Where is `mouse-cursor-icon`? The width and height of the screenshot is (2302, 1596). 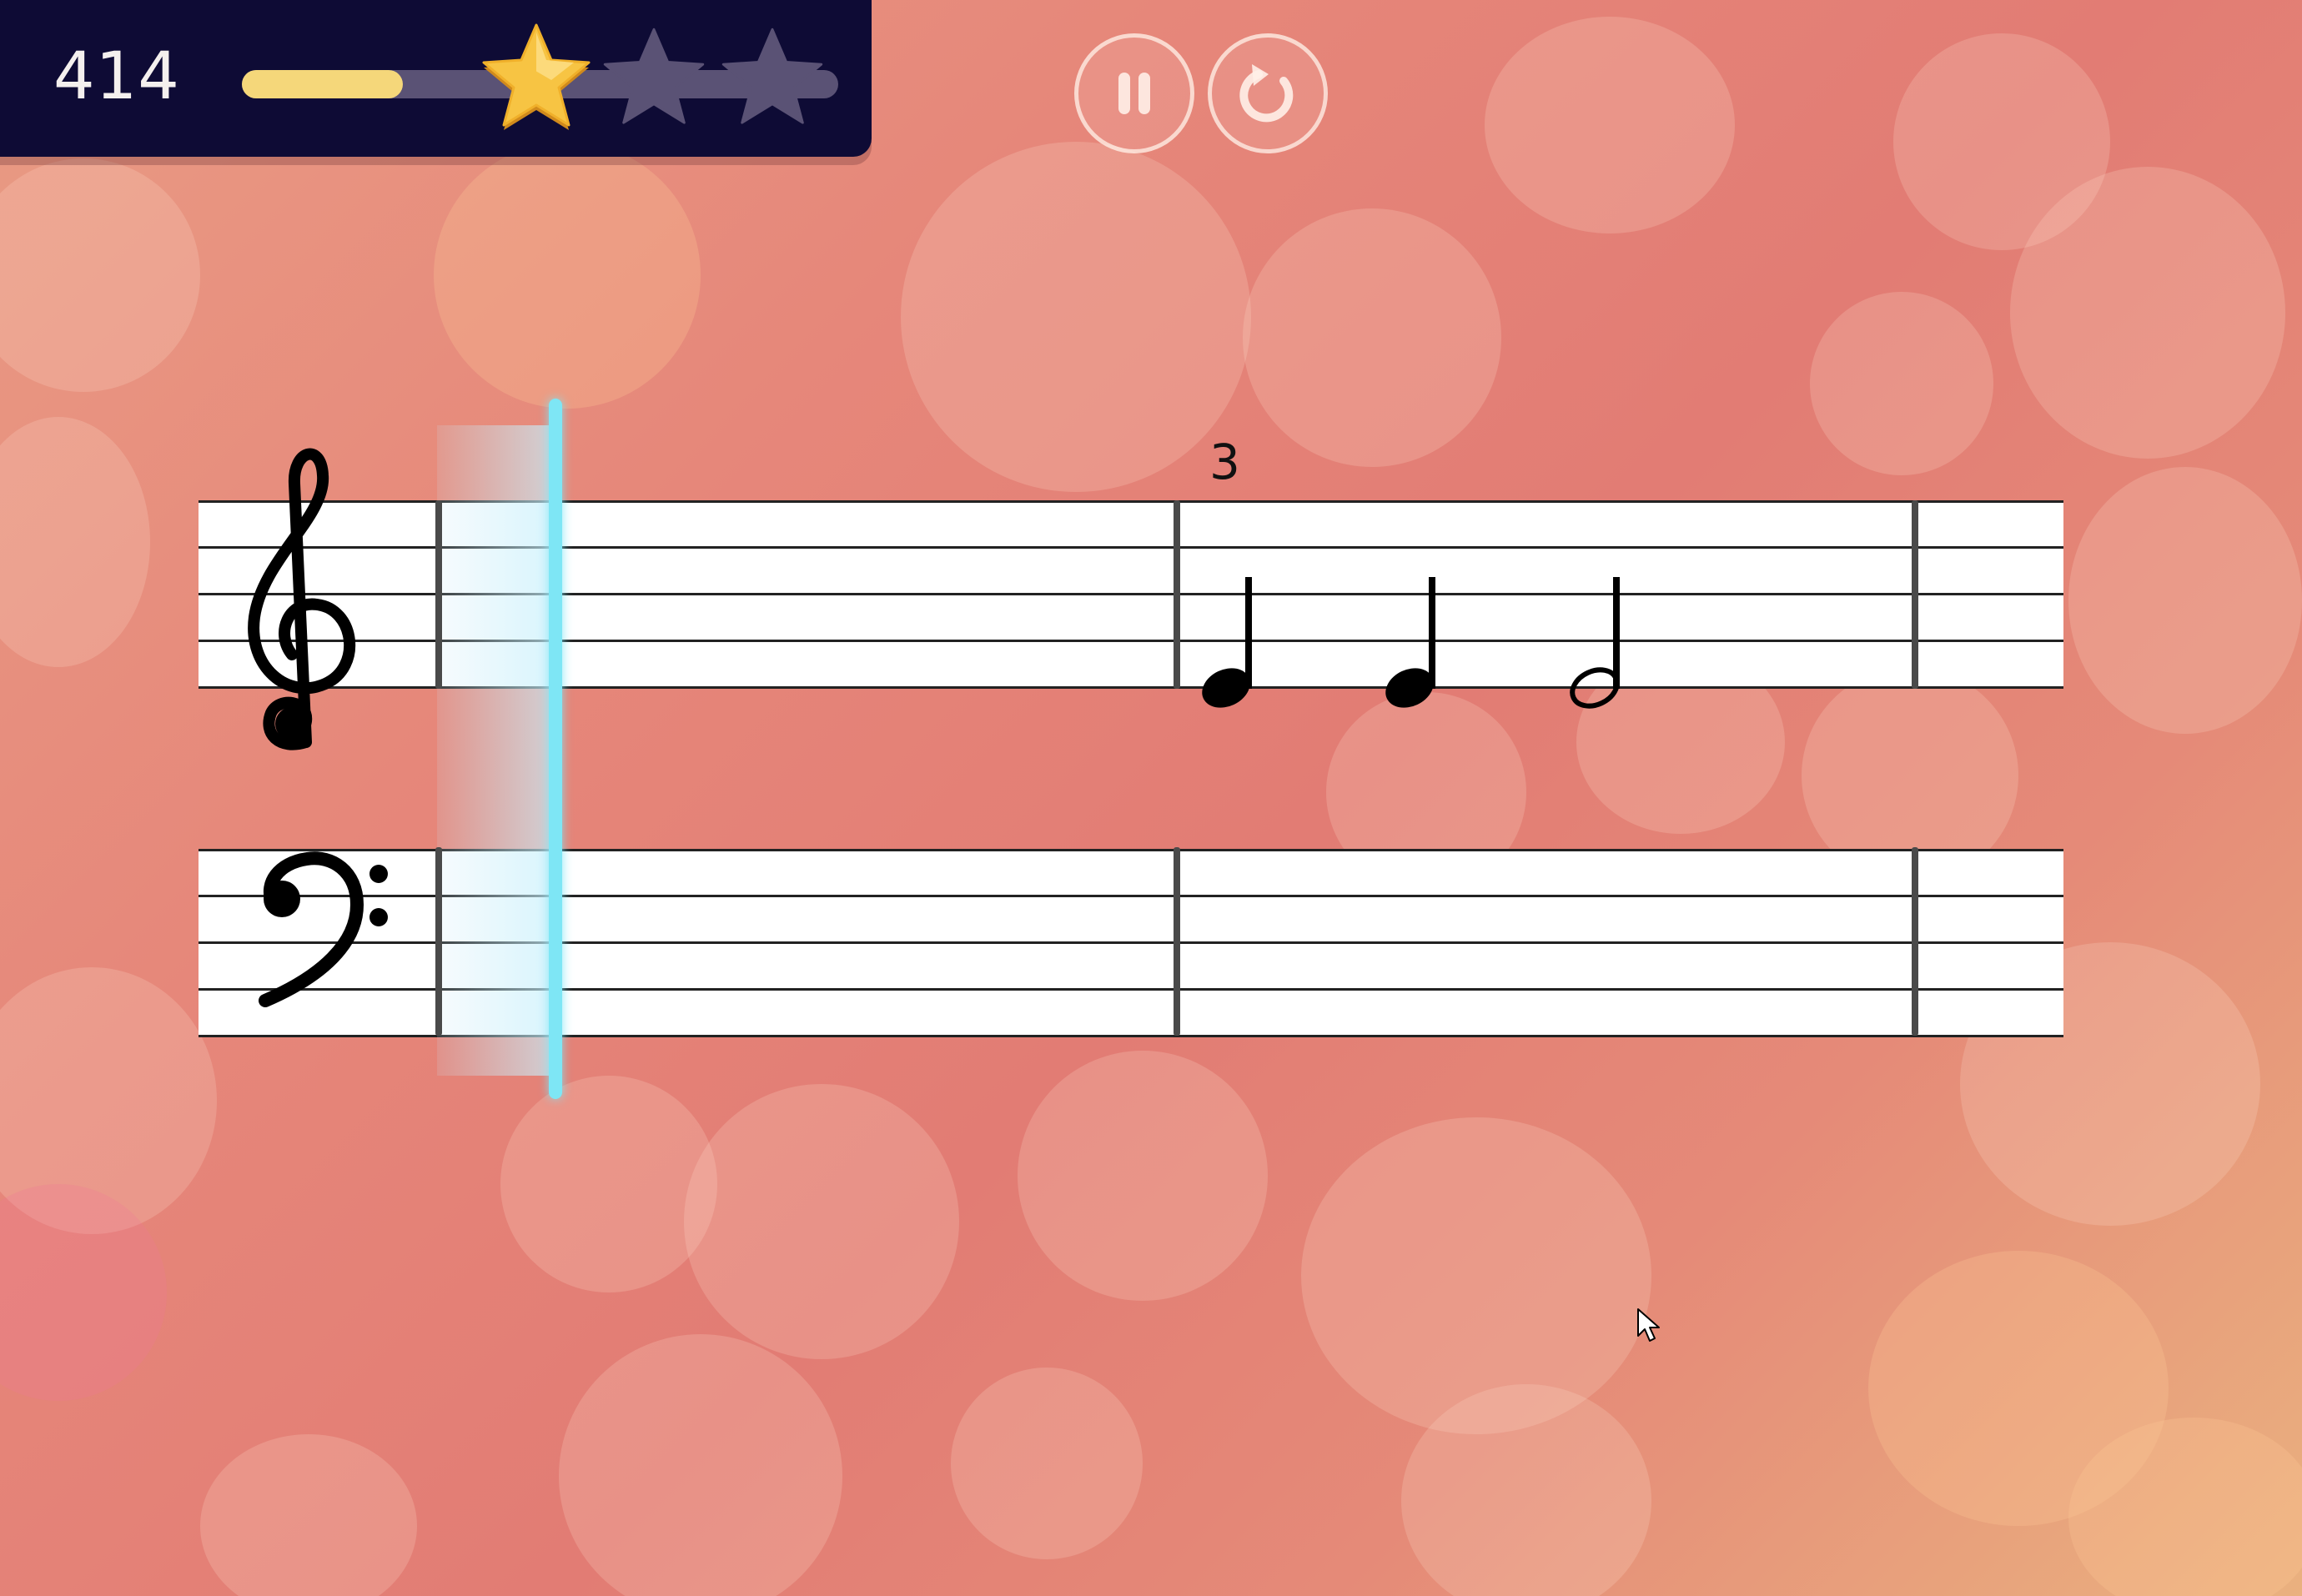
mouse-cursor-icon is located at coordinates (1648, 1325).